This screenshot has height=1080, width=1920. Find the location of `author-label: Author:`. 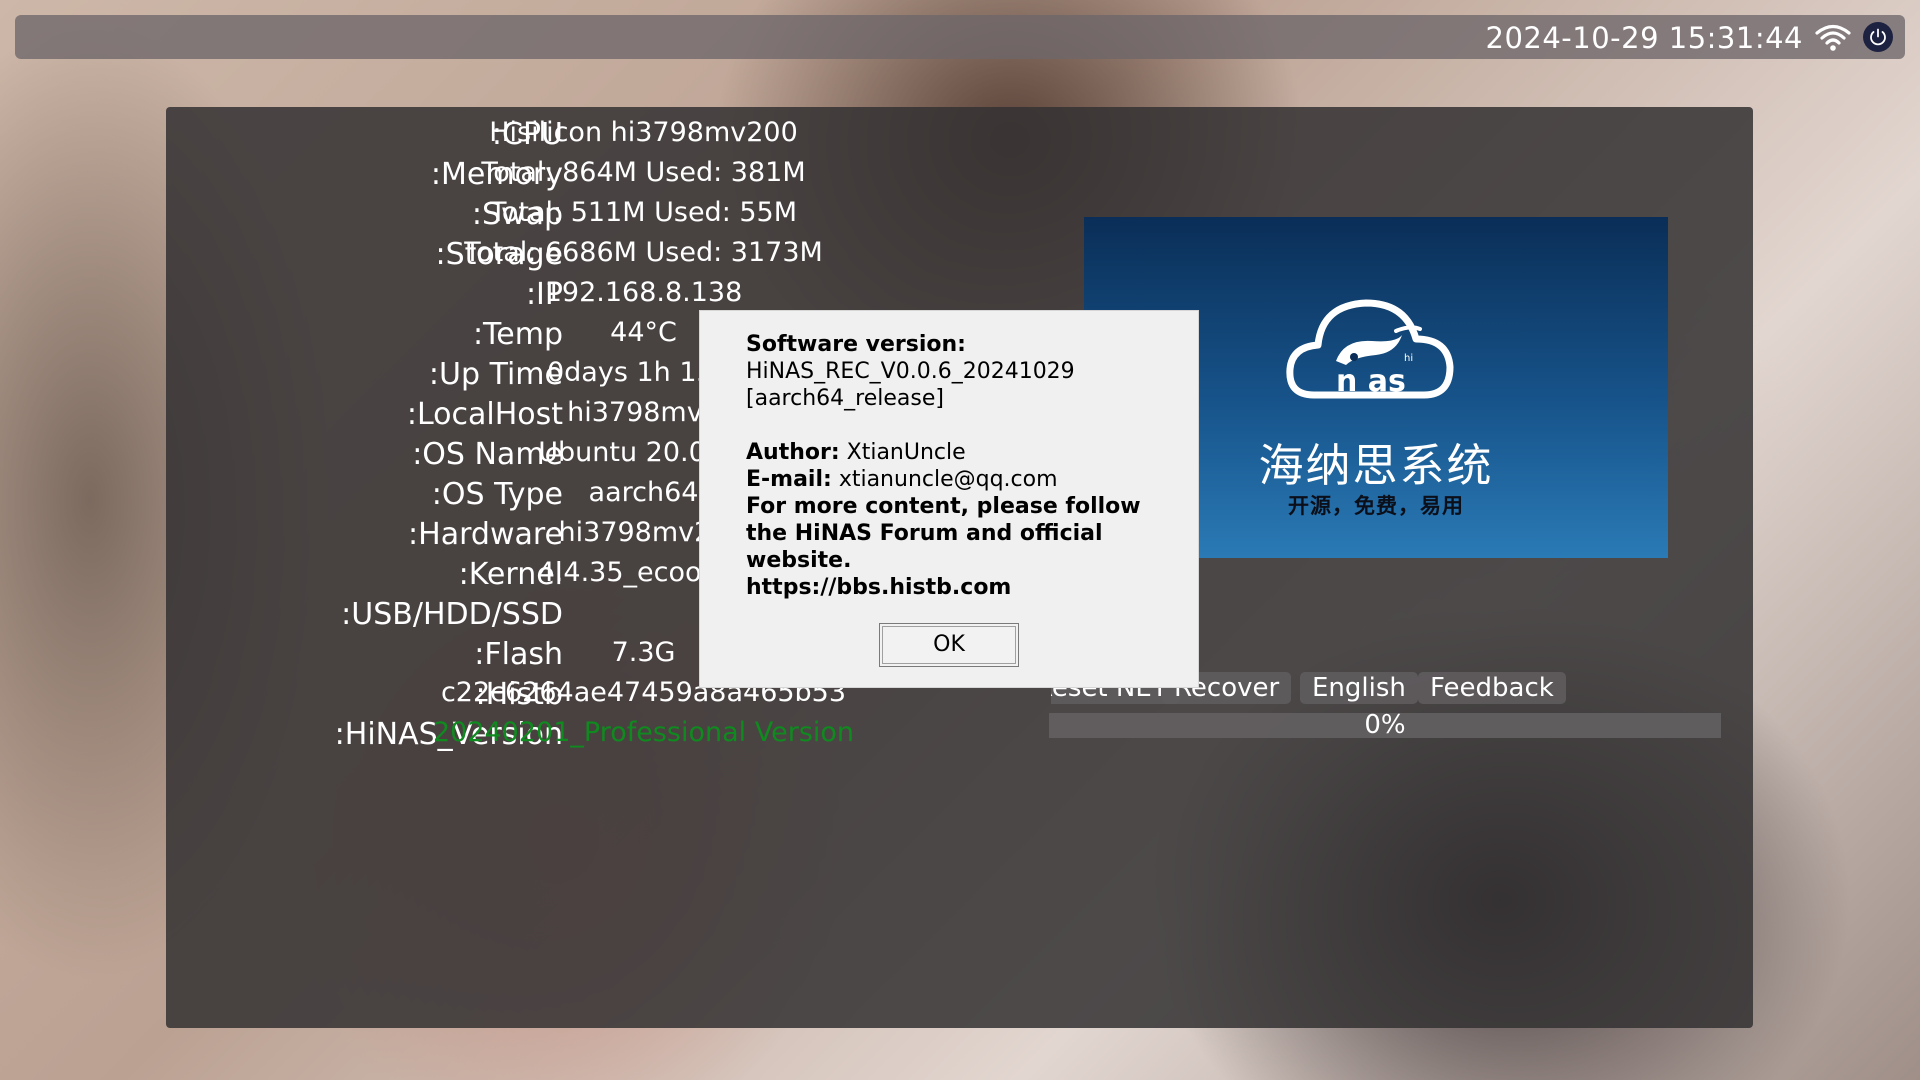

author-label: Author: is located at coordinates (793, 452).